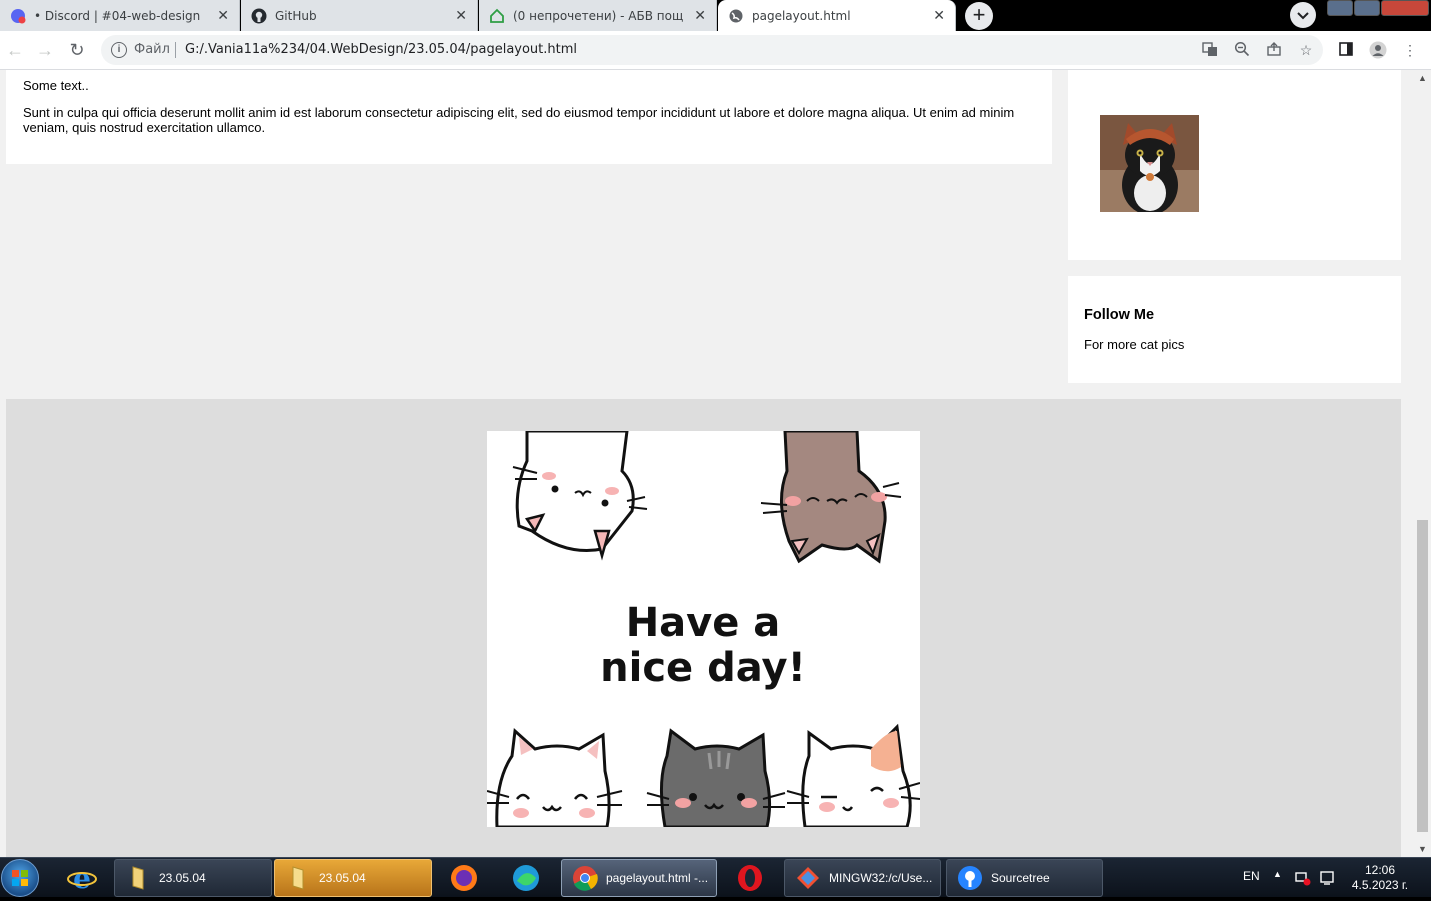 The image size is (1431, 901). What do you see at coordinates (1327, 879) in the screenshot?
I see `action-center-icon` at bounding box center [1327, 879].